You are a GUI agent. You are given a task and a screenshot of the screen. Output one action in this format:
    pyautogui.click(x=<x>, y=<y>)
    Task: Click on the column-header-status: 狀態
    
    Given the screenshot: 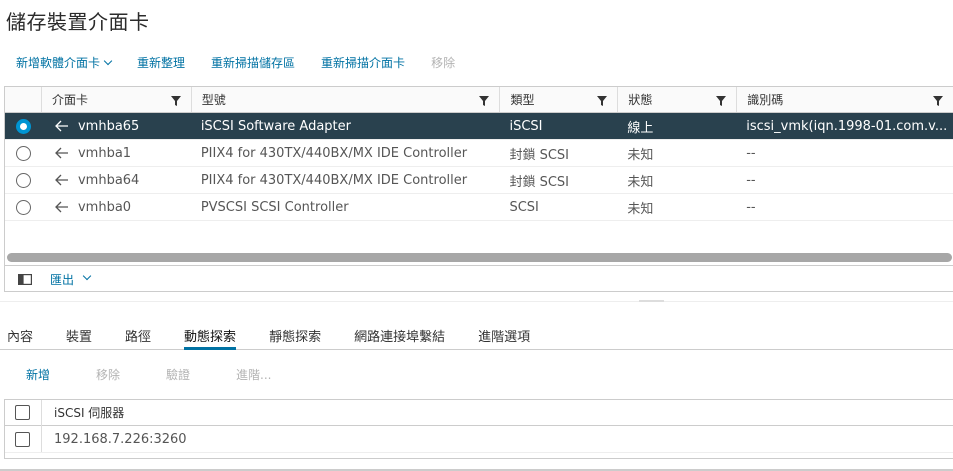 What is the action you would take?
    pyautogui.click(x=676, y=99)
    